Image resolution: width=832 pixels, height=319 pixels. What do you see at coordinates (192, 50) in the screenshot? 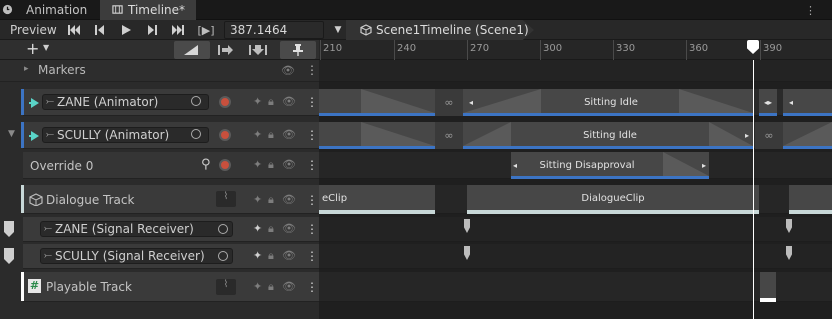
I see `clip-edit-mode-mix-button` at bounding box center [192, 50].